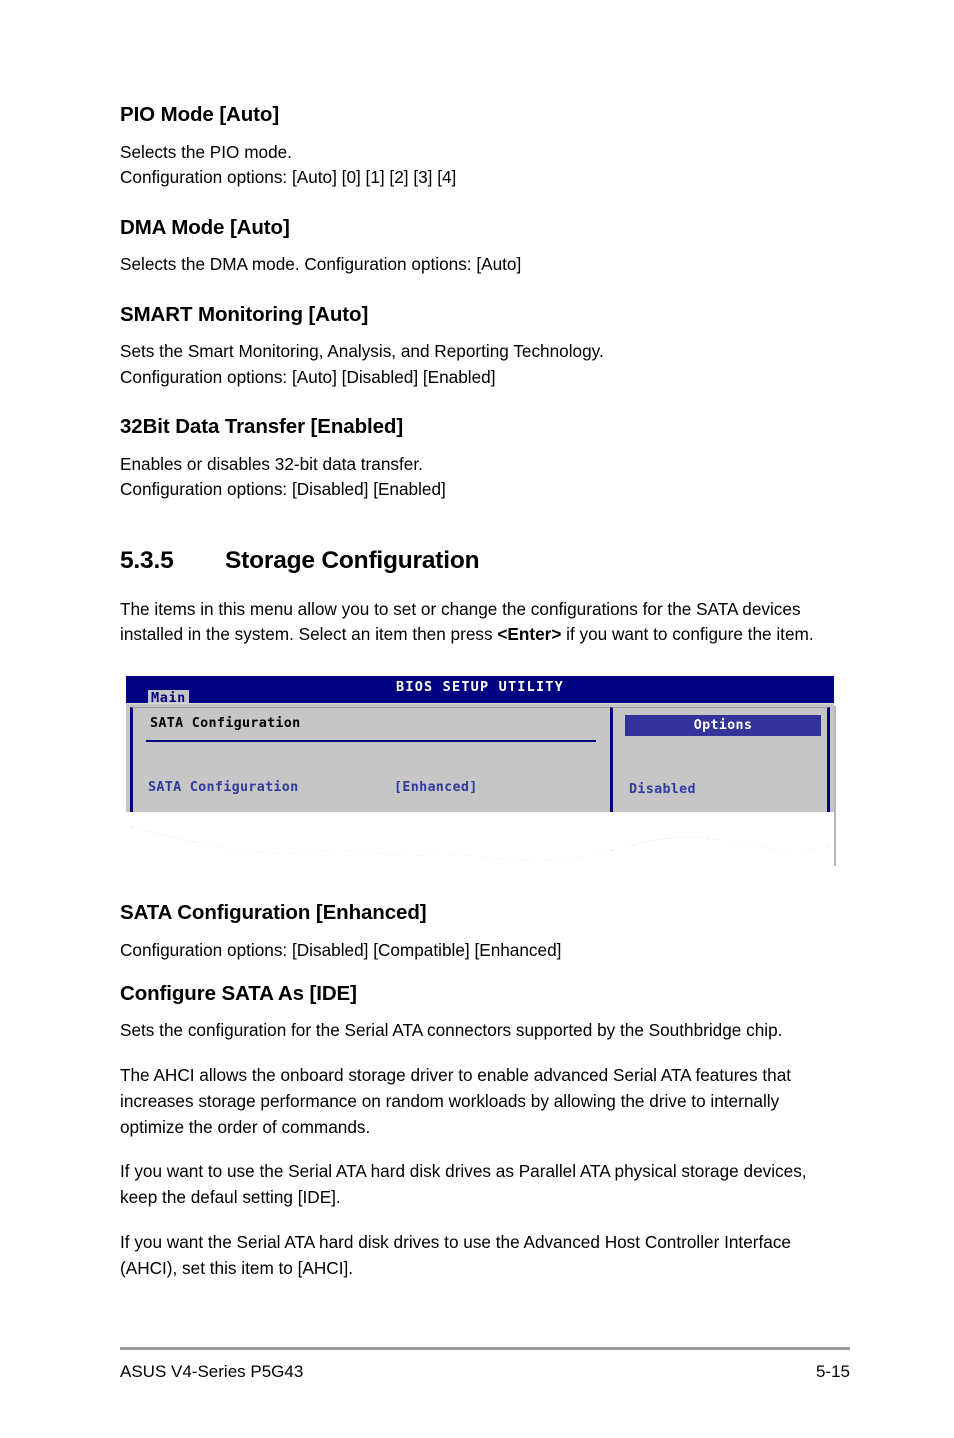 The width and height of the screenshot is (954, 1438). What do you see at coordinates (529, 634) in the screenshot?
I see `intro-enter-key: <Enter>` at bounding box center [529, 634].